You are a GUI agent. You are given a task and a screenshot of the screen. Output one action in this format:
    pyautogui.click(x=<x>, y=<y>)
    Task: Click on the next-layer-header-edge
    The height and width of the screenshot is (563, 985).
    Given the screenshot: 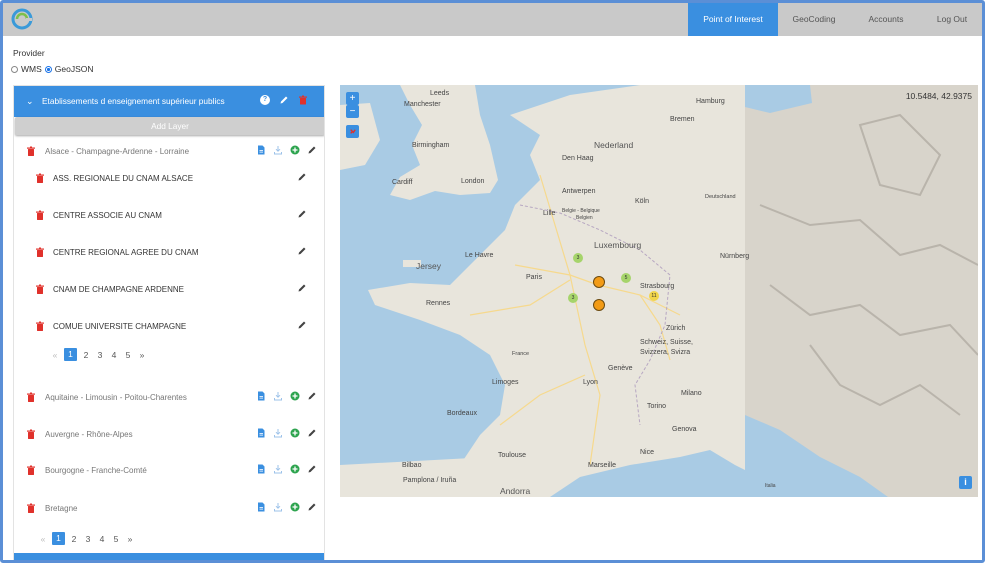 What is the action you would take?
    pyautogui.click(x=169, y=556)
    